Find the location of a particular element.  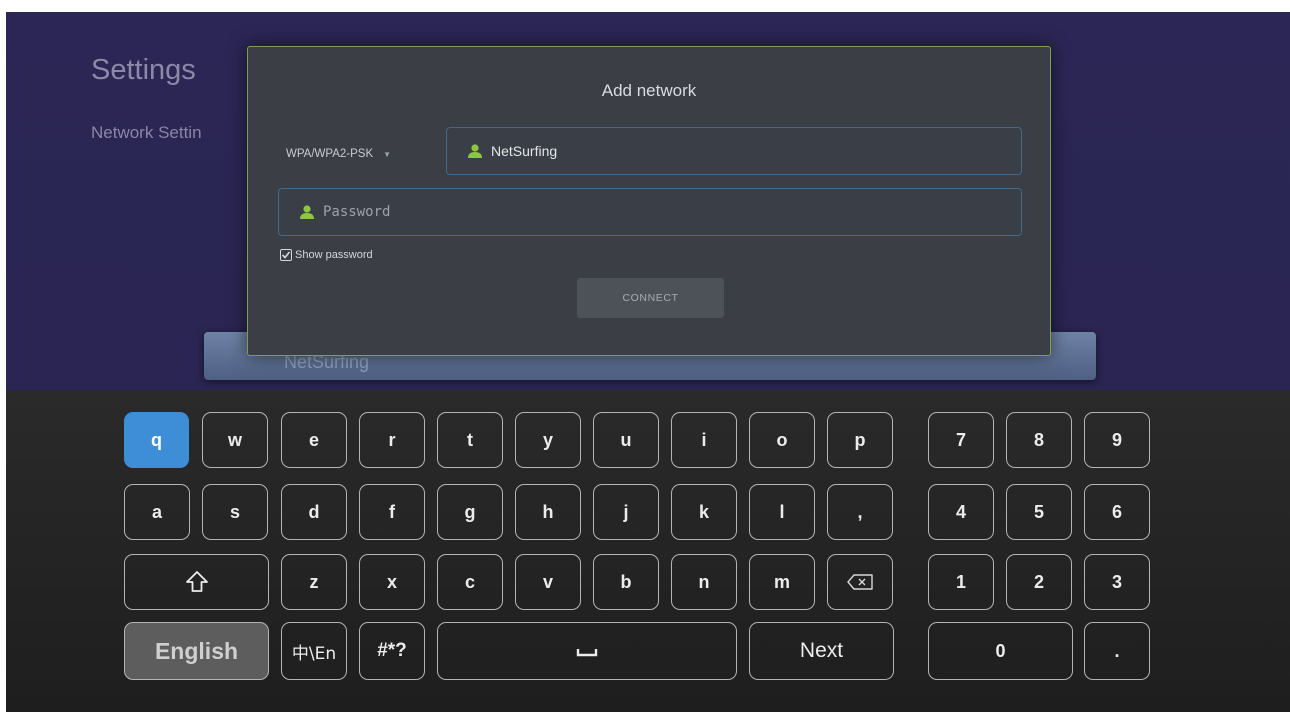

backspace-icon is located at coordinates (860, 582).